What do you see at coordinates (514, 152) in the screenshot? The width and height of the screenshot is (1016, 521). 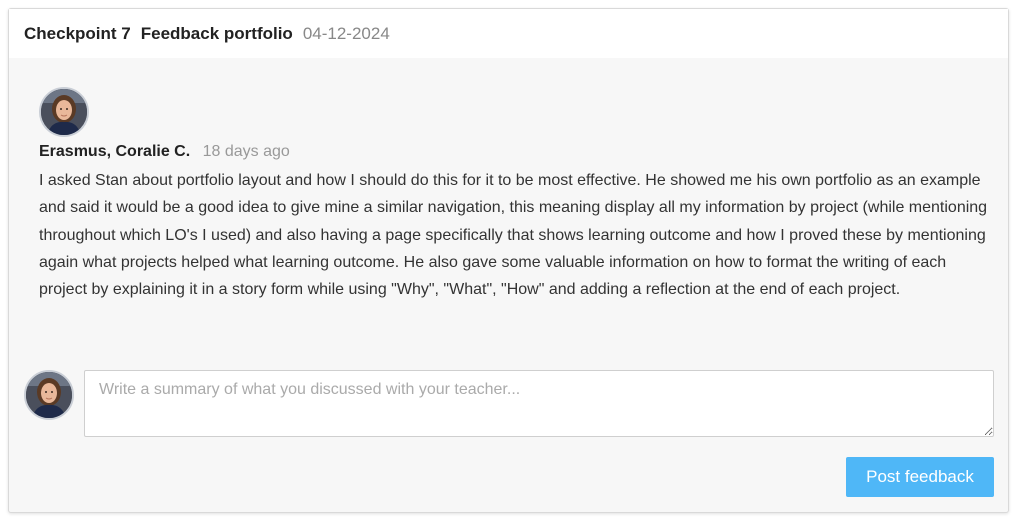 I see `comment-meta: Erasmus, Coralie C. 18 days ago` at bounding box center [514, 152].